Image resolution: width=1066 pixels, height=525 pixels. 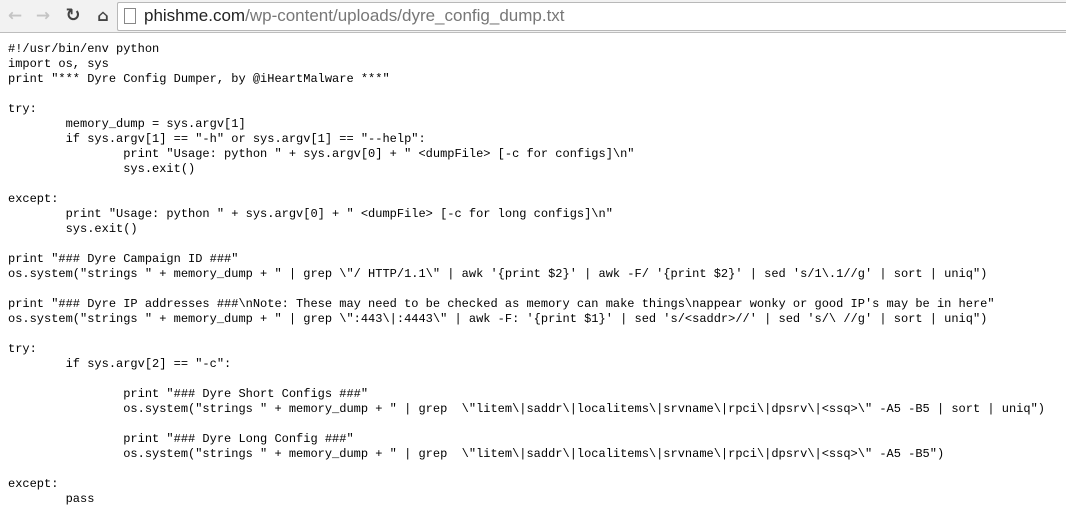 I want to click on code-line: pass, so click(x=51, y=499).